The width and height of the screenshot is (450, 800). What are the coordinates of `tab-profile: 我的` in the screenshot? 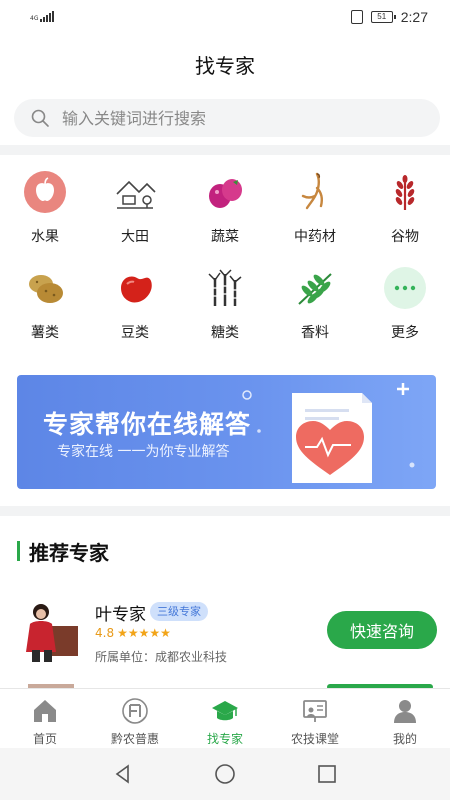 It's located at (405, 718).